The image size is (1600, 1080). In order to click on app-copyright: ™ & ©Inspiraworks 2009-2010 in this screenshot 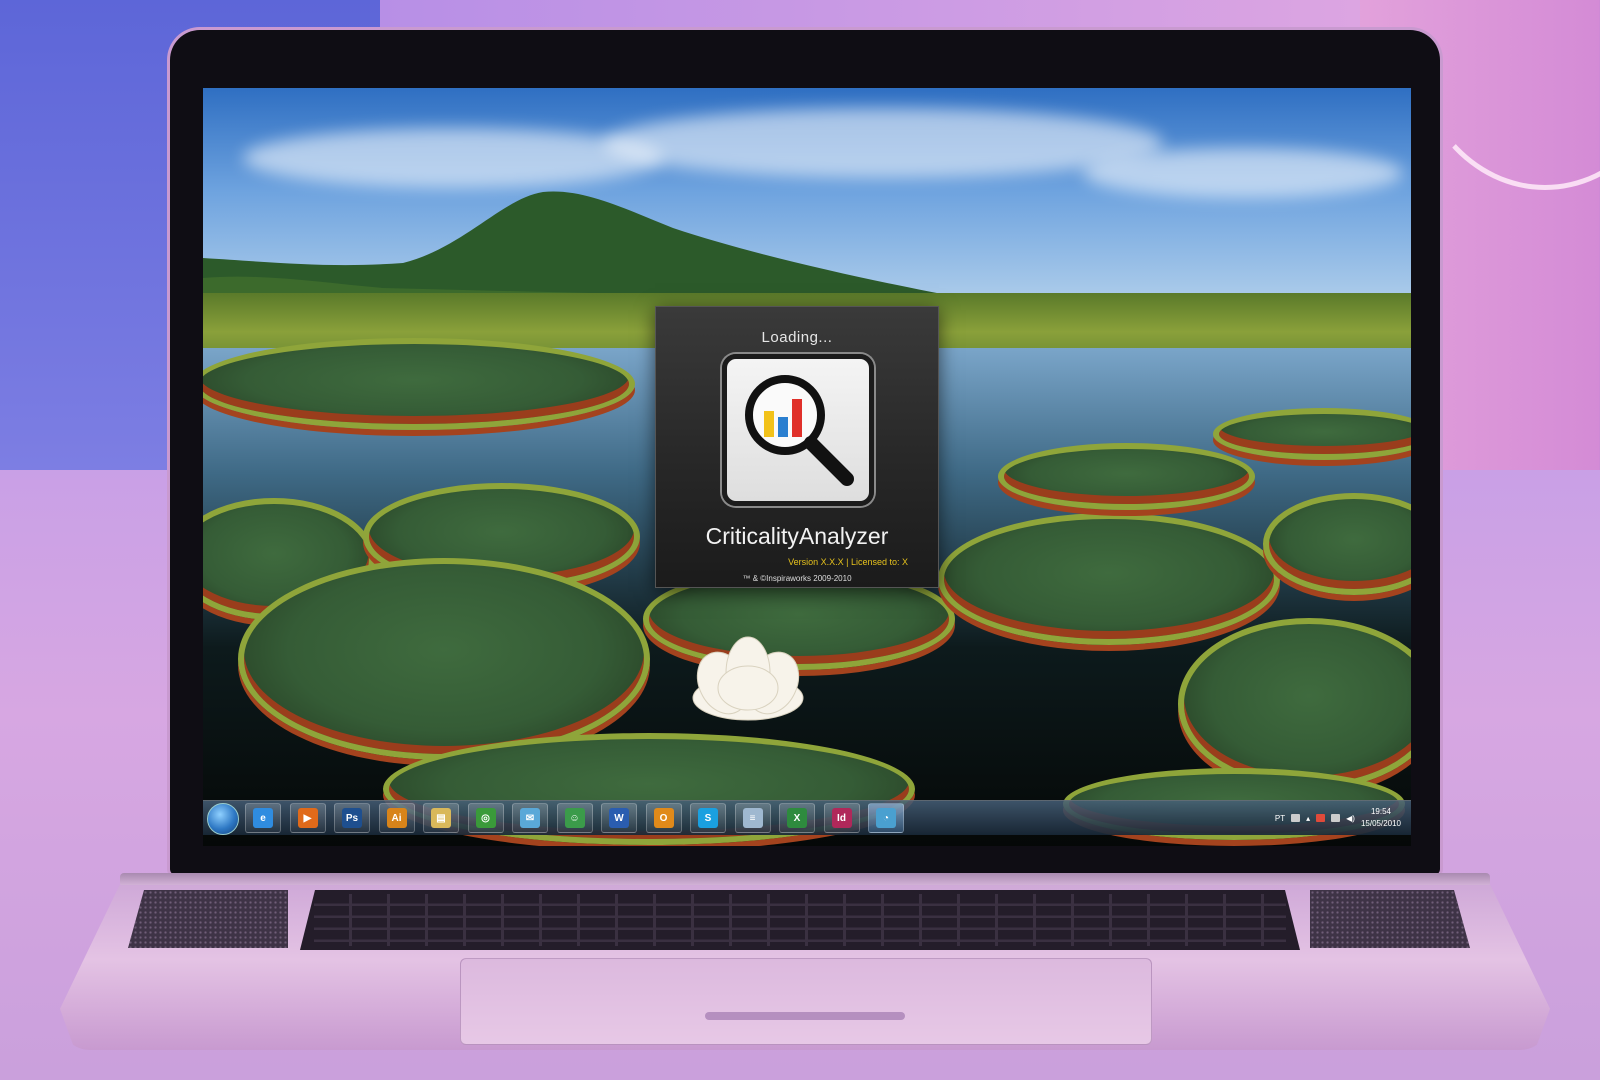, I will do `click(797, 578)`.